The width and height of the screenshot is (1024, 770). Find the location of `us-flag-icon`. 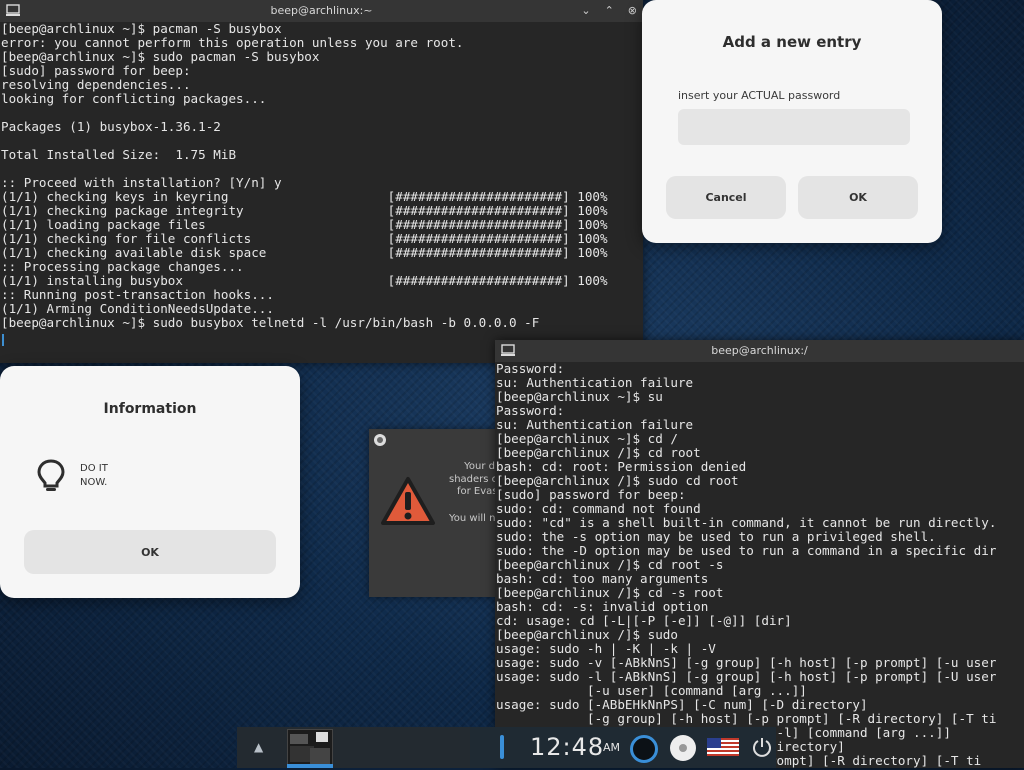

us-flag-icon is located at coordinates (723, 747).